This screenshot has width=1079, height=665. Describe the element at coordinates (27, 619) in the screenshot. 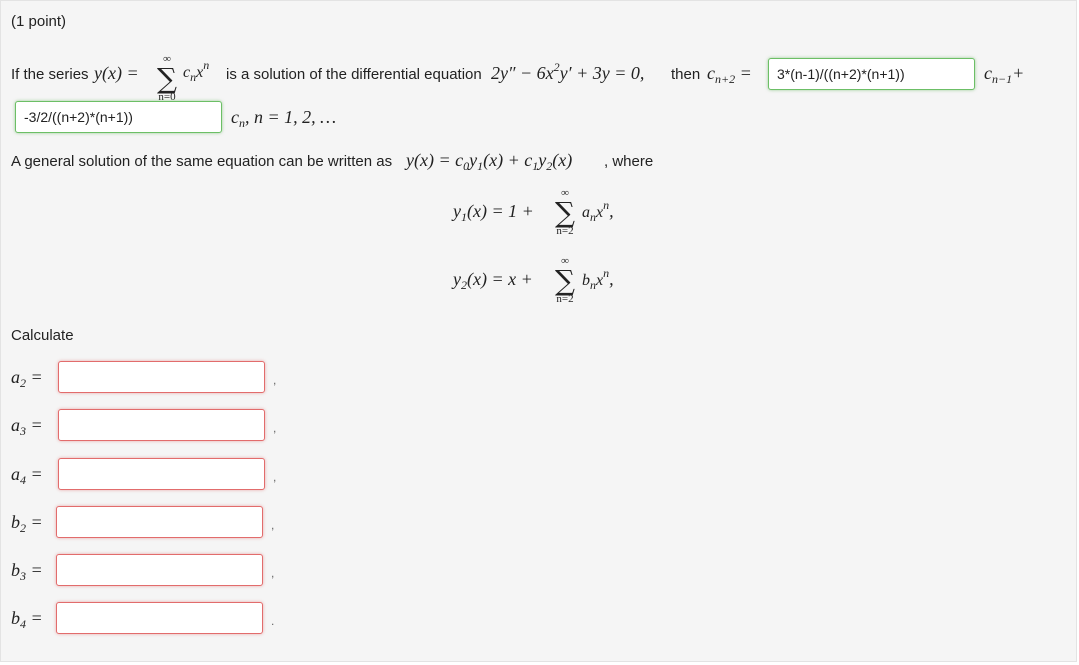

I see `b4-label: b4 =` at that location.